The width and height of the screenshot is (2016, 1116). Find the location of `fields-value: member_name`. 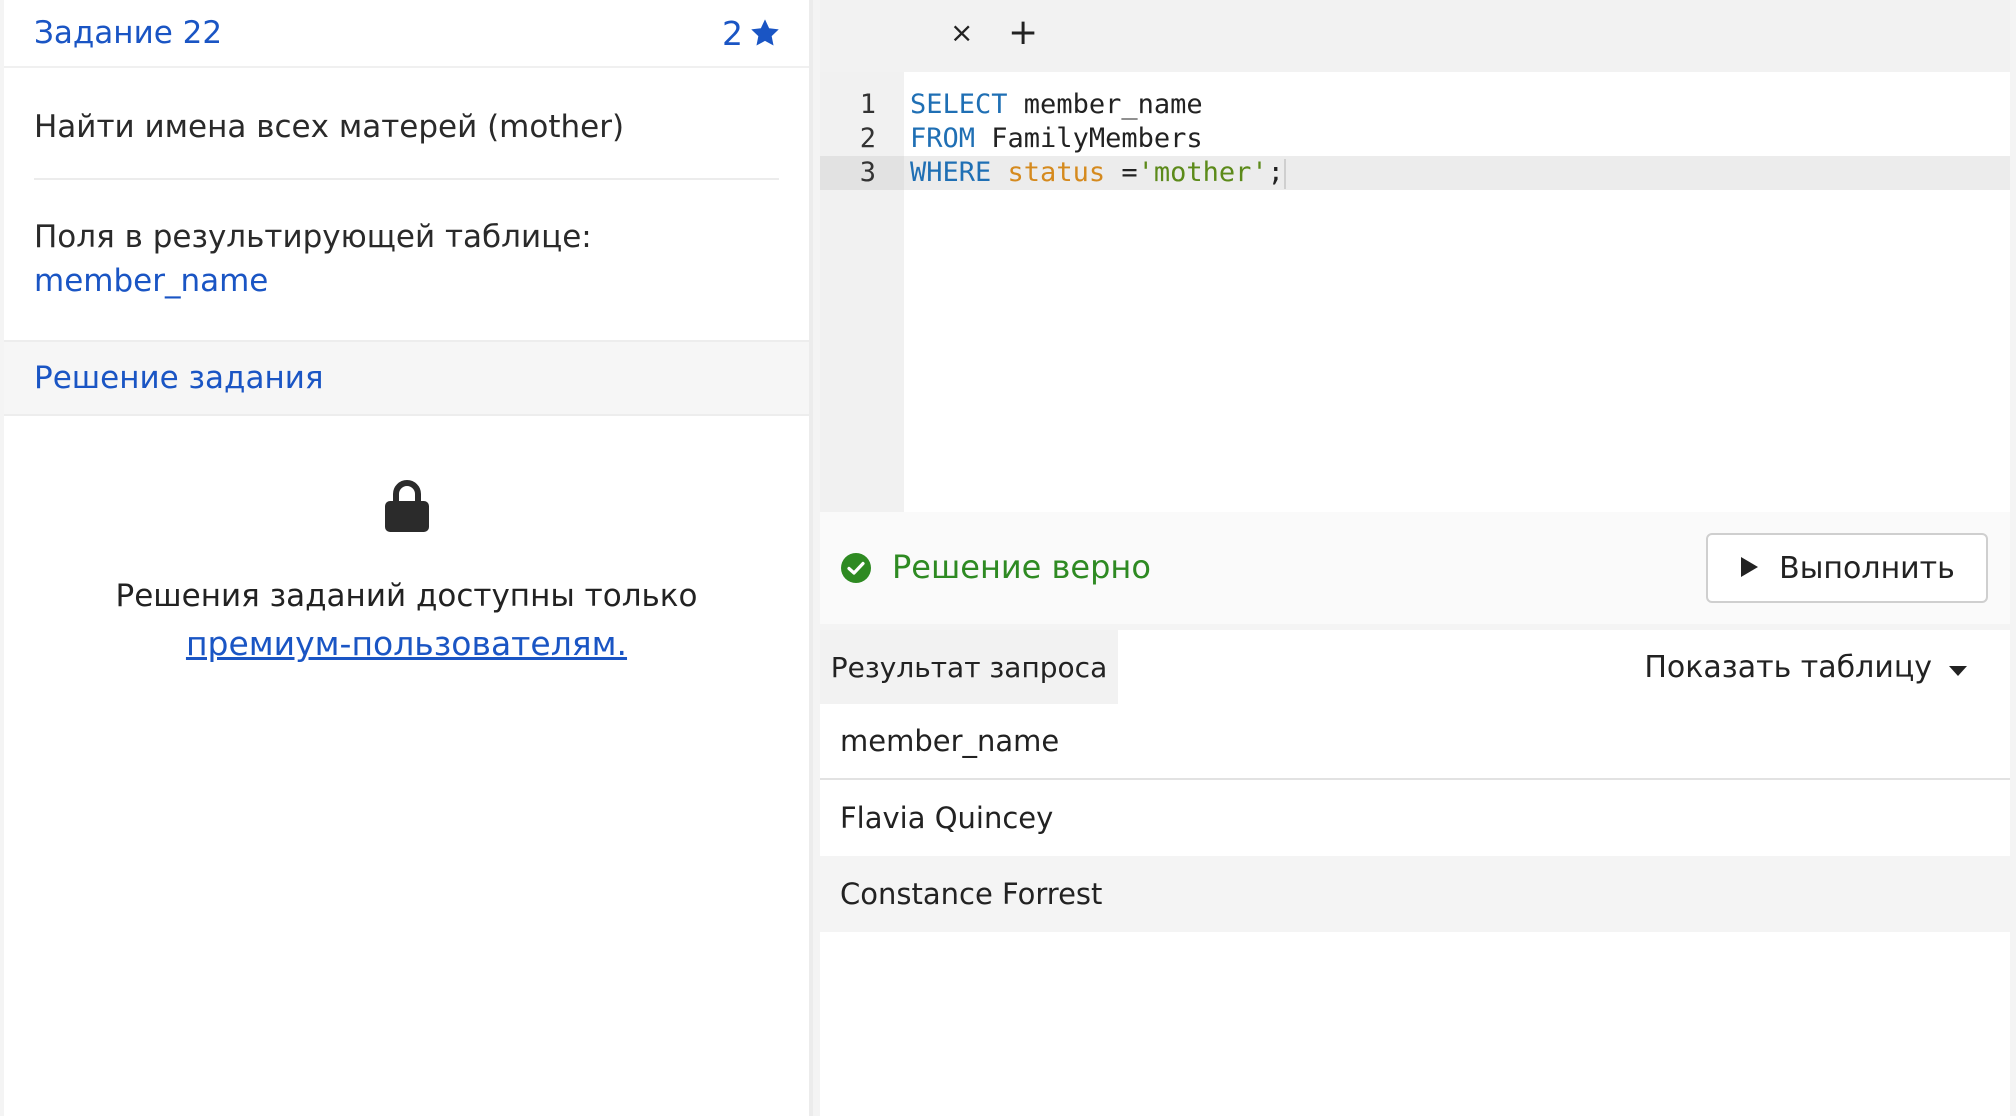

fields-value: member_name is located at coordinates (151, 281).